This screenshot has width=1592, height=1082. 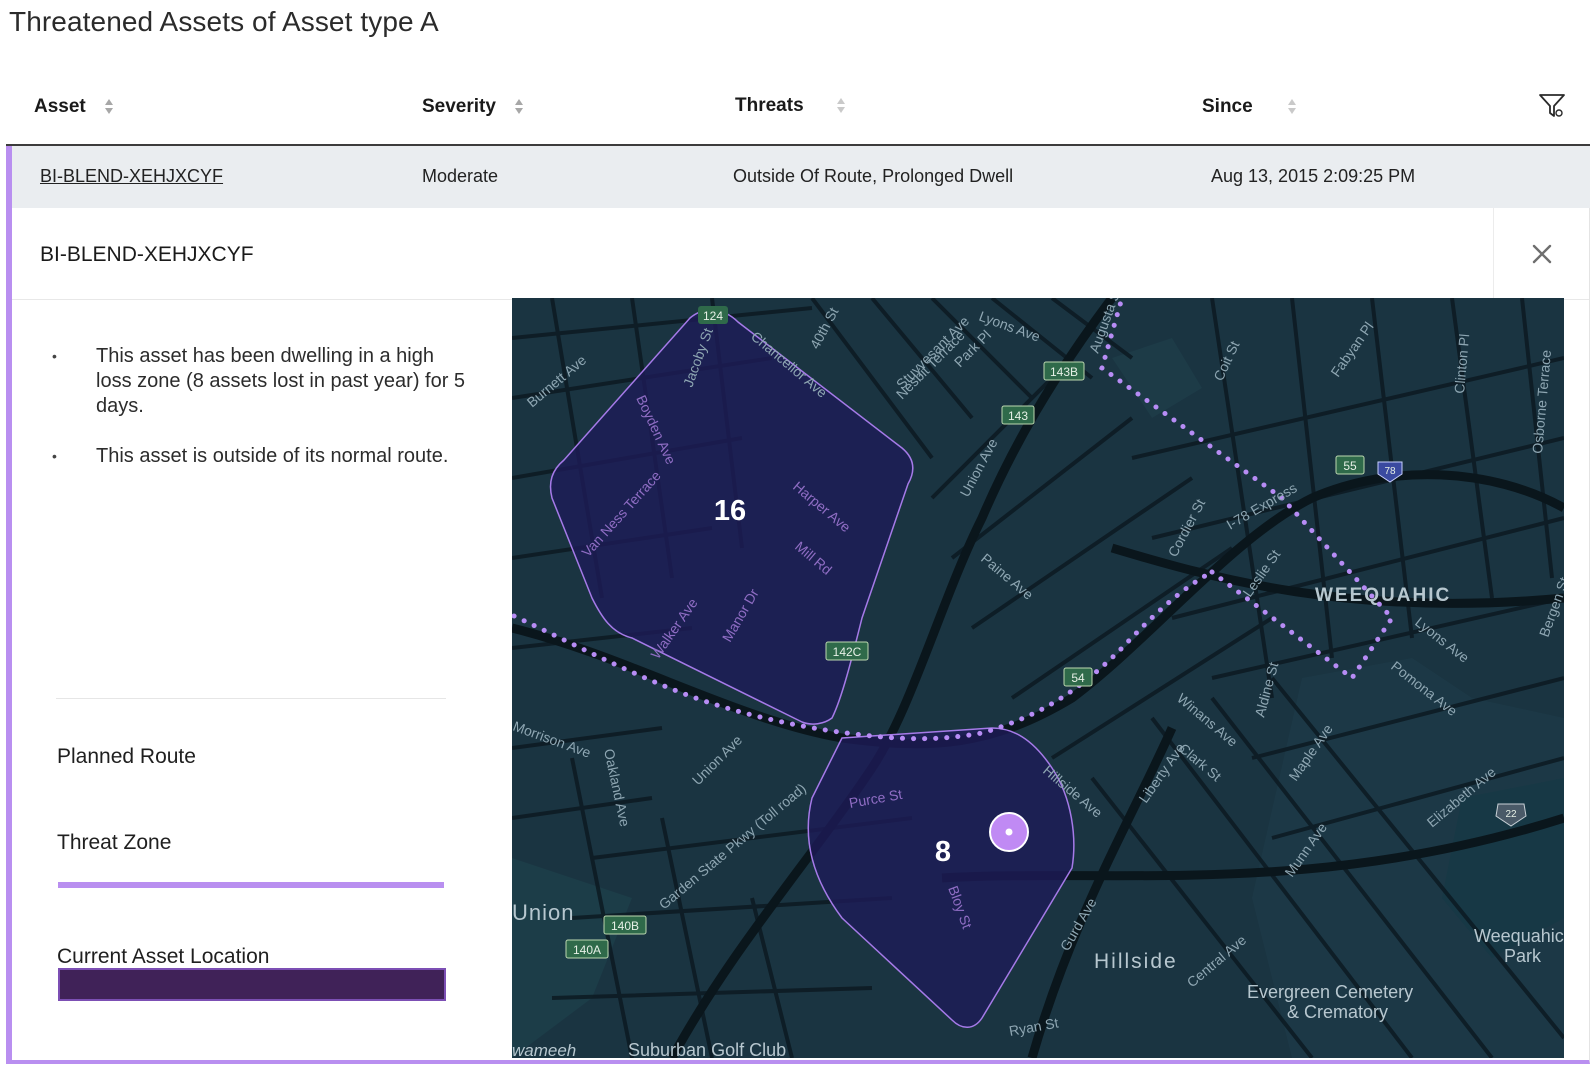 I want to click on place-label: & Crematory, so click(x=1337, y=1012).